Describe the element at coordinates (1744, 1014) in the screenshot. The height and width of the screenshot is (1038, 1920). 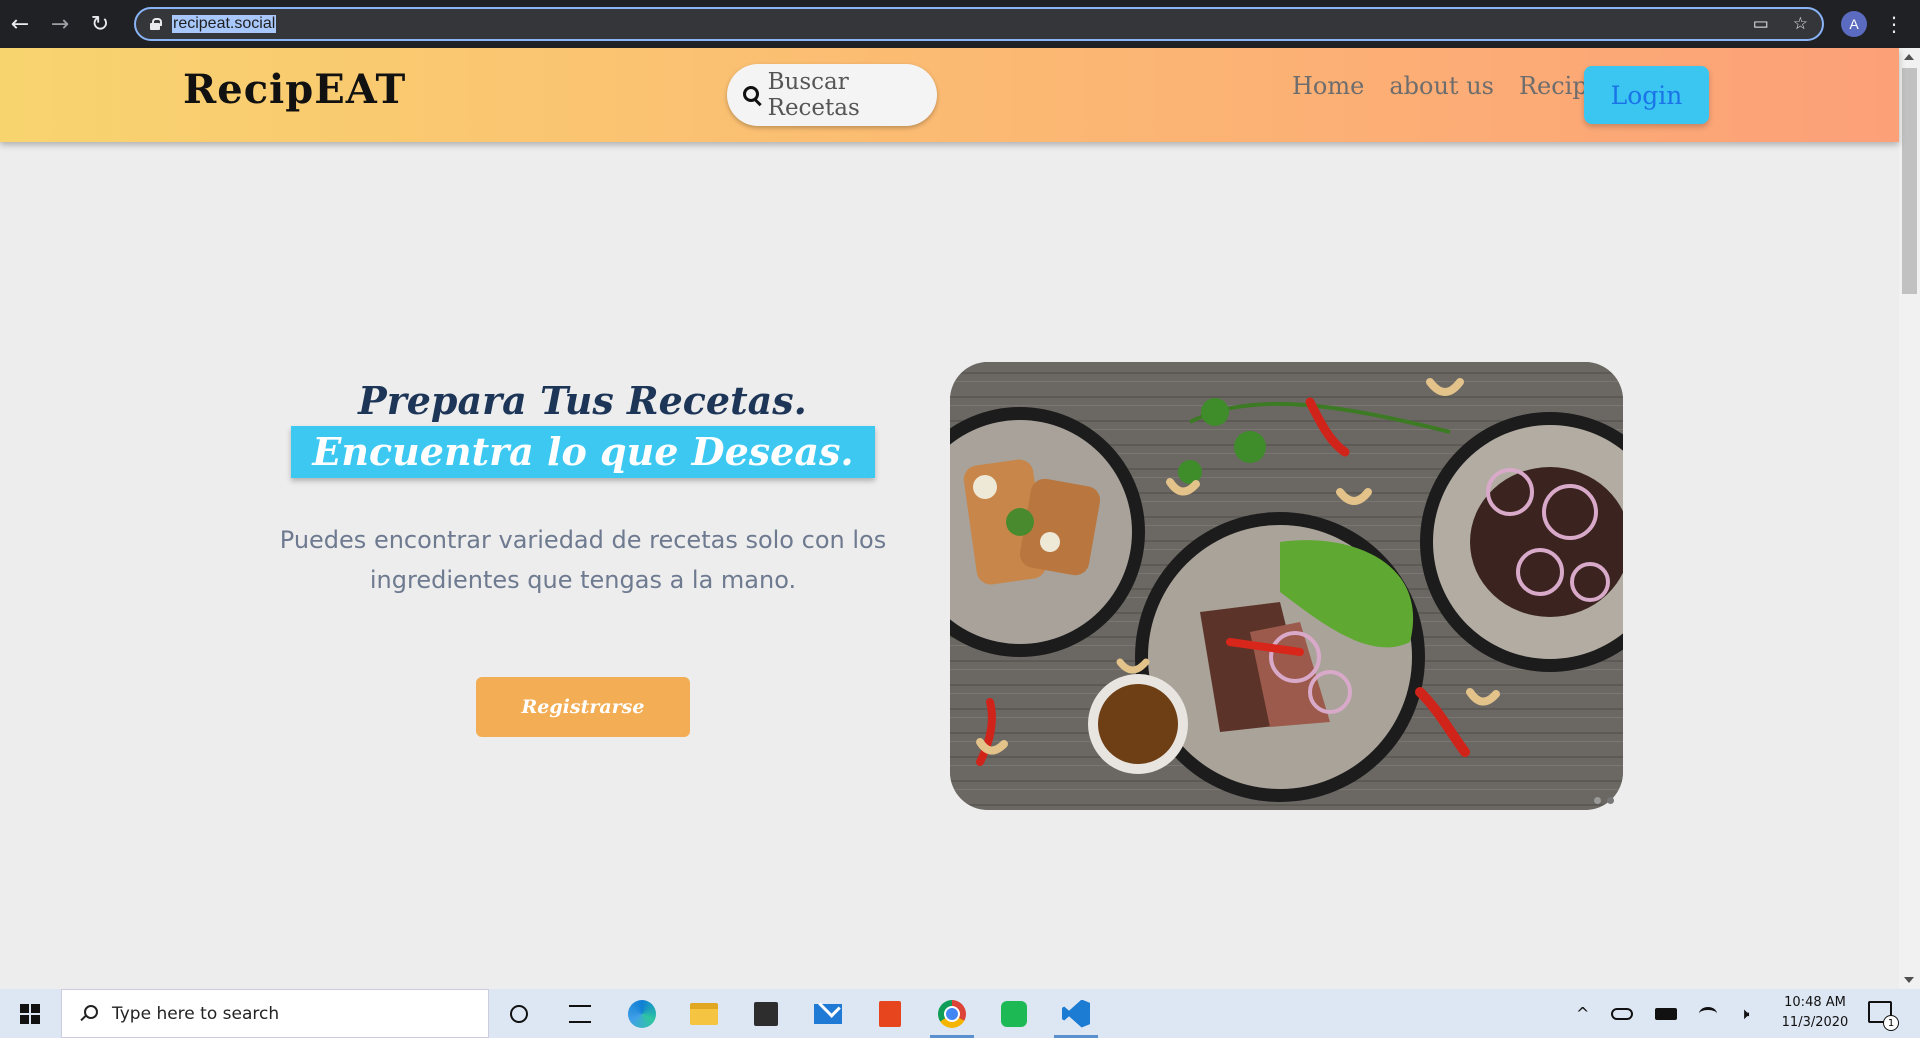
I see `volume-muted-icon: 🕨` at that location.